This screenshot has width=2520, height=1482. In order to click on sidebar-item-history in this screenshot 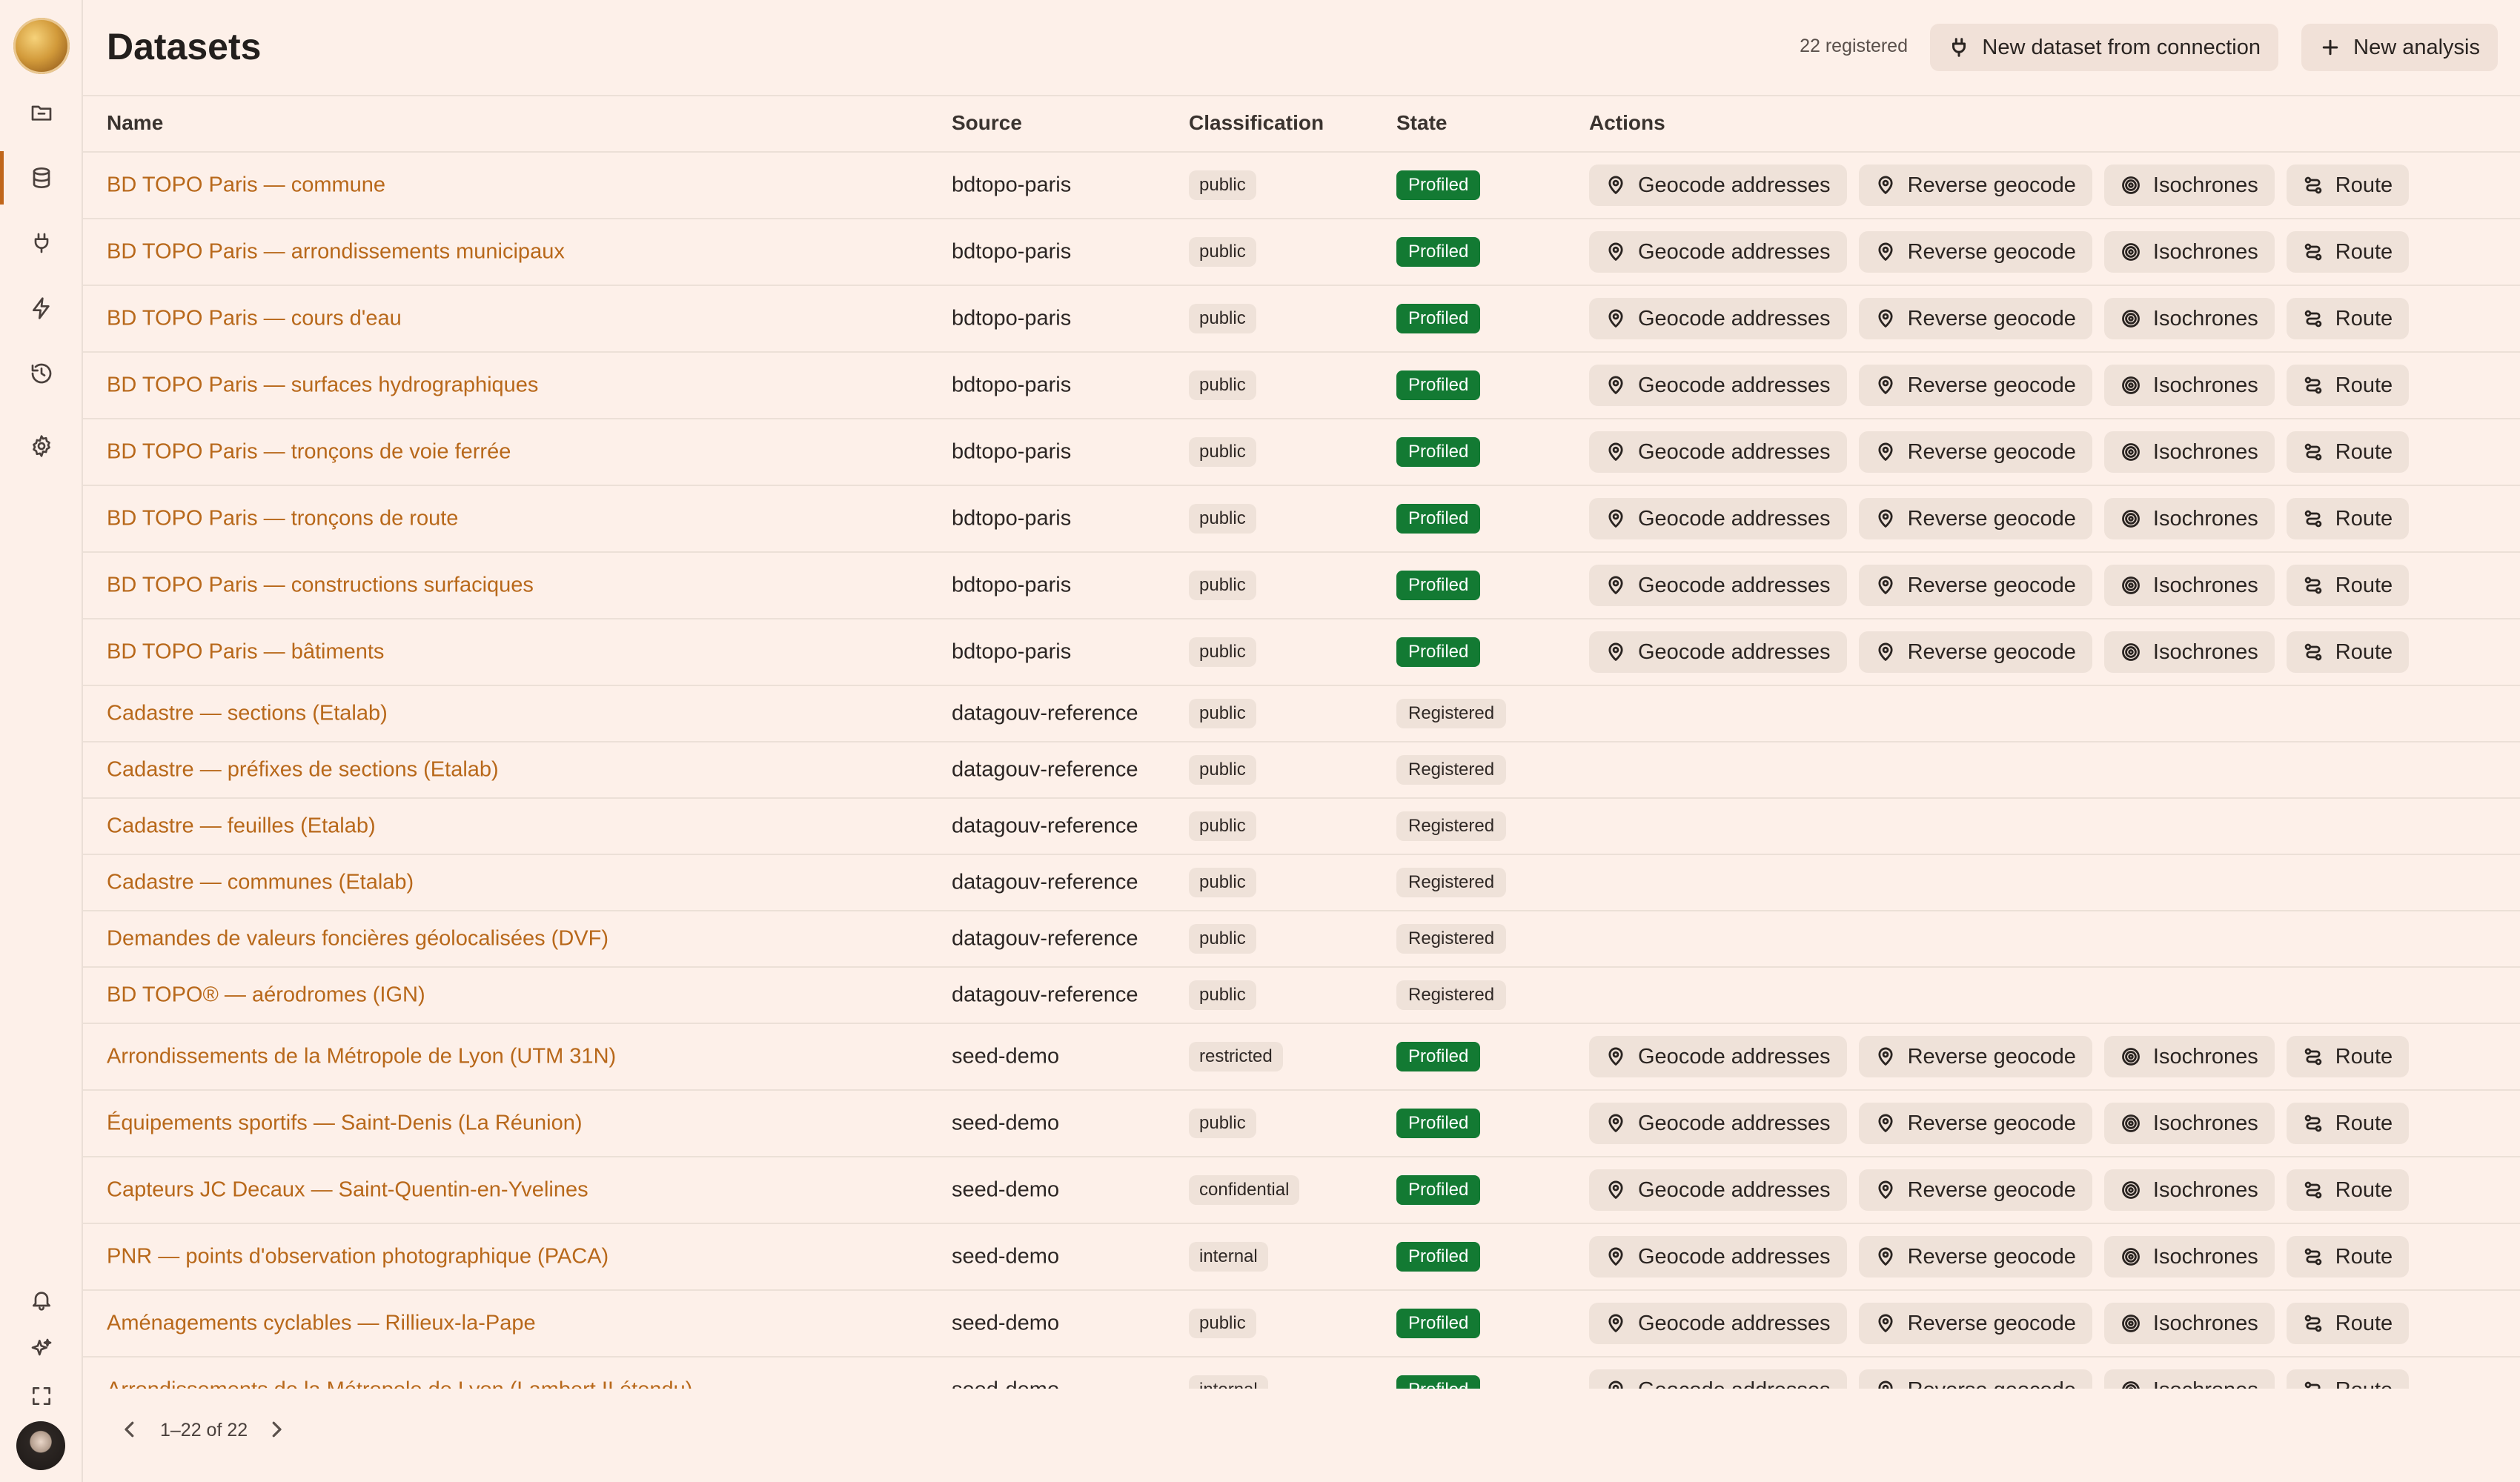, I will do `click(41, 373)`.